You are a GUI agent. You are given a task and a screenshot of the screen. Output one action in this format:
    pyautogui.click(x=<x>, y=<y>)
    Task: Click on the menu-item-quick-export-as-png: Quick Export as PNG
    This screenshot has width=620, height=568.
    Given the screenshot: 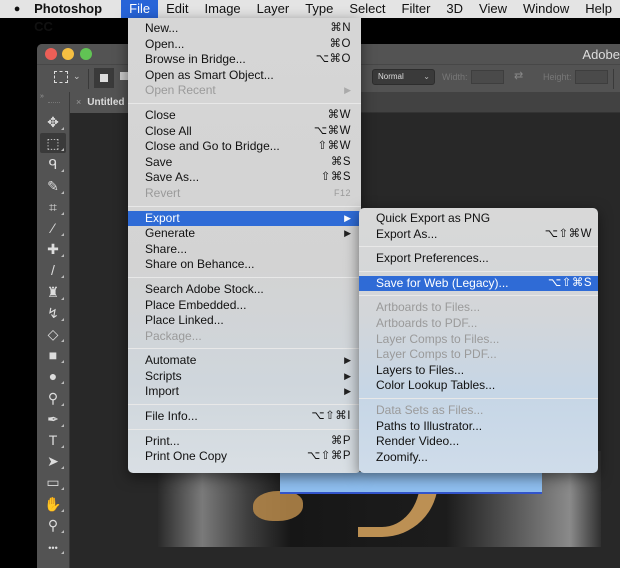 What is the action you would take?
    pyautogui.click(x=478, y=219)
    